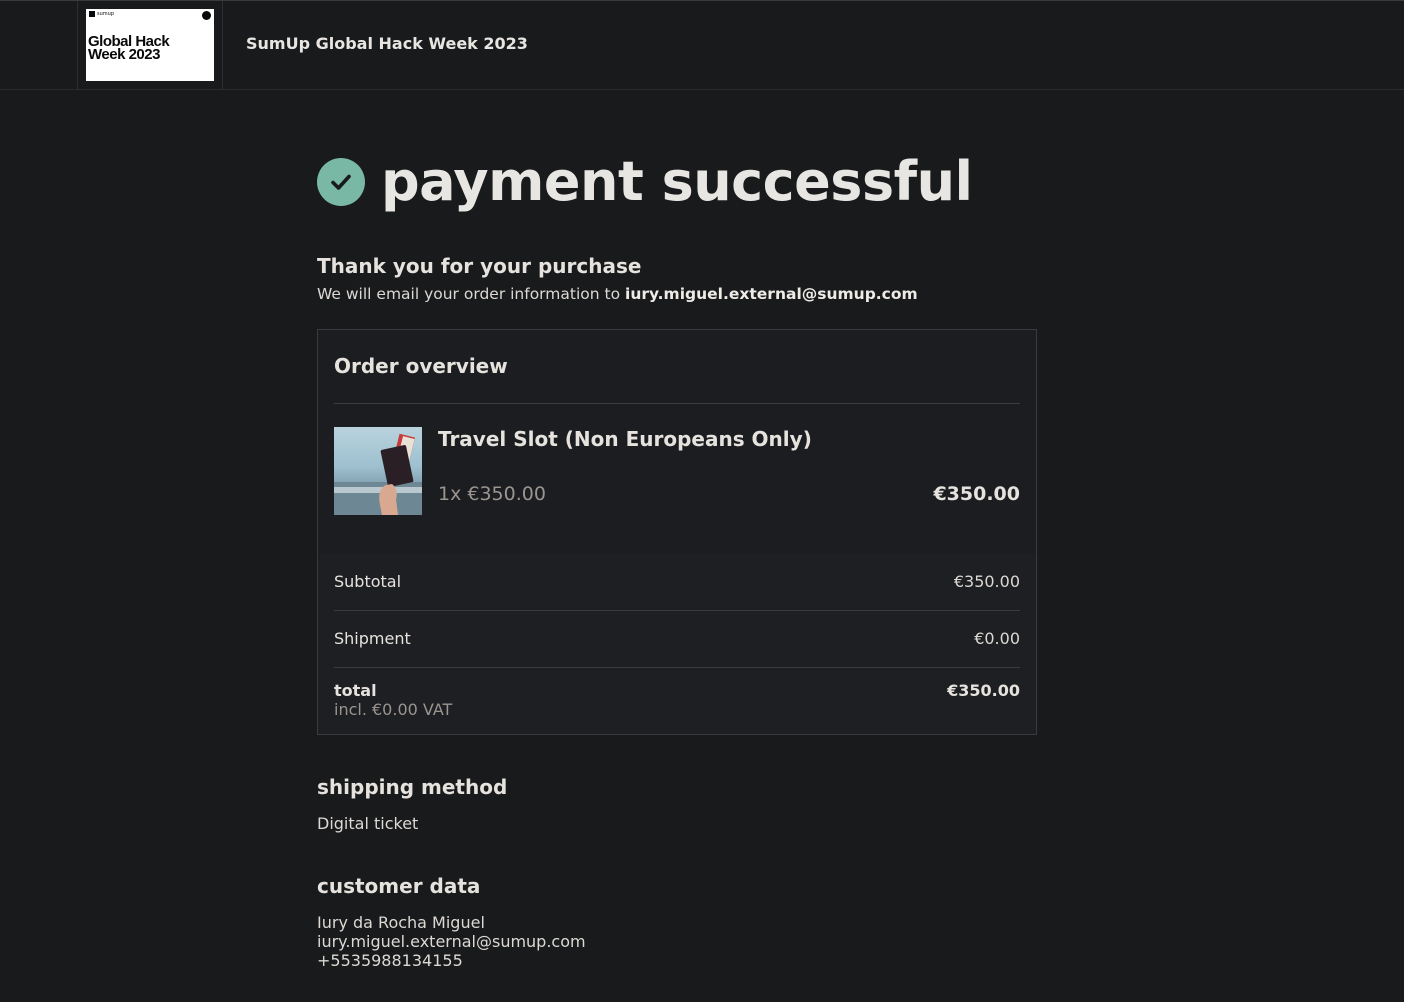 The height and width of the screenshot is (1002, 1404). I want to click on product-name: Travel Slot (Non Europeans Only), so click(625, 439).